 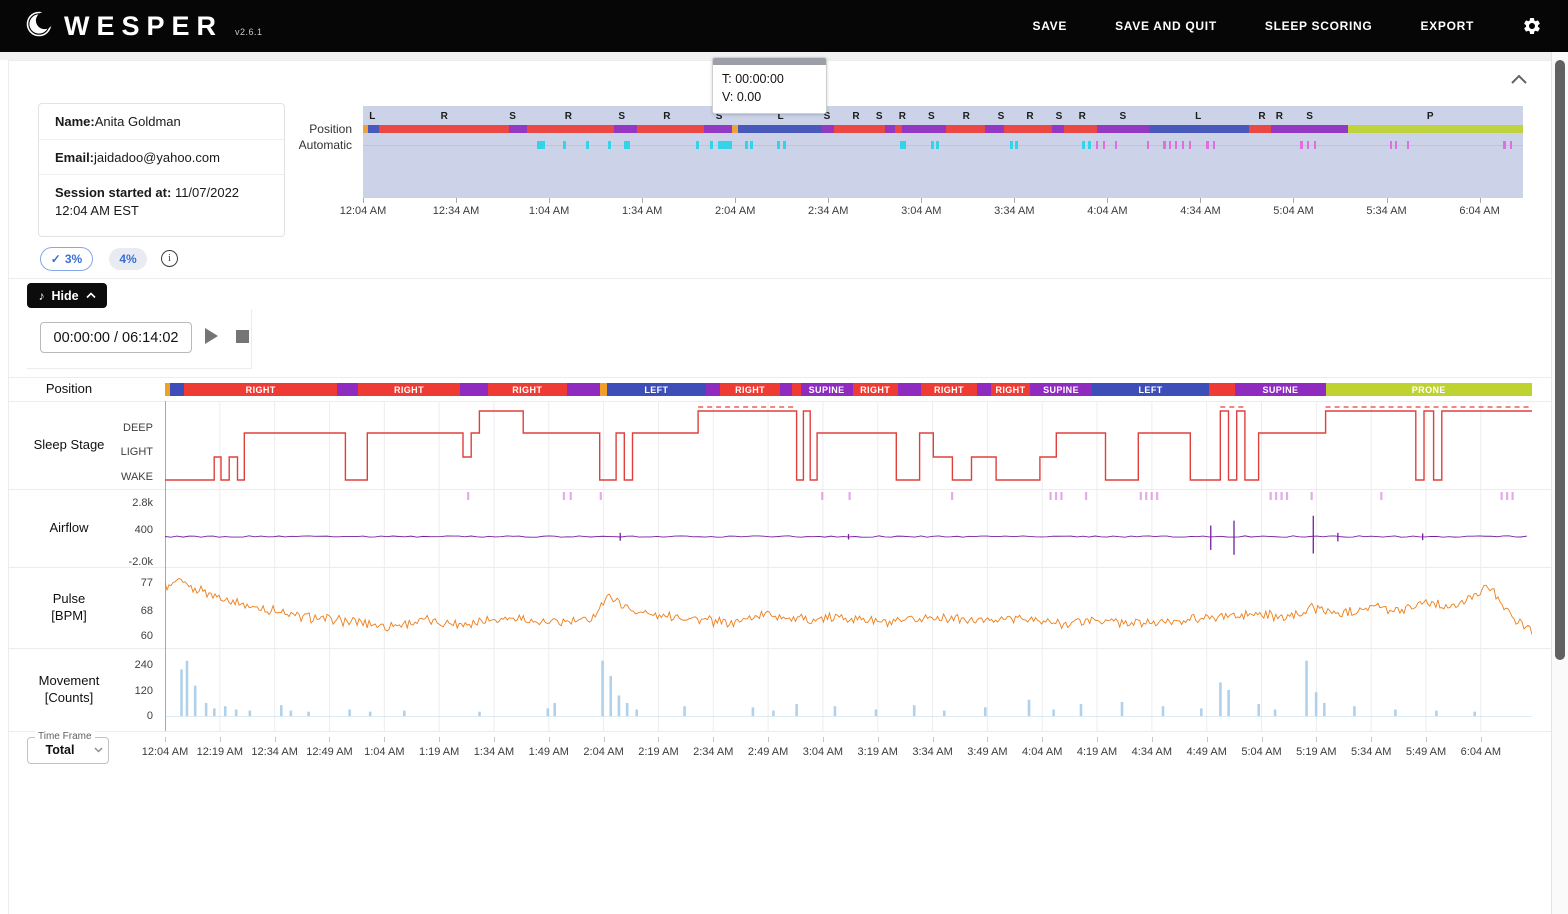 I want to click on tick-label: 6:04 AM, so click(x=1481, y=752).